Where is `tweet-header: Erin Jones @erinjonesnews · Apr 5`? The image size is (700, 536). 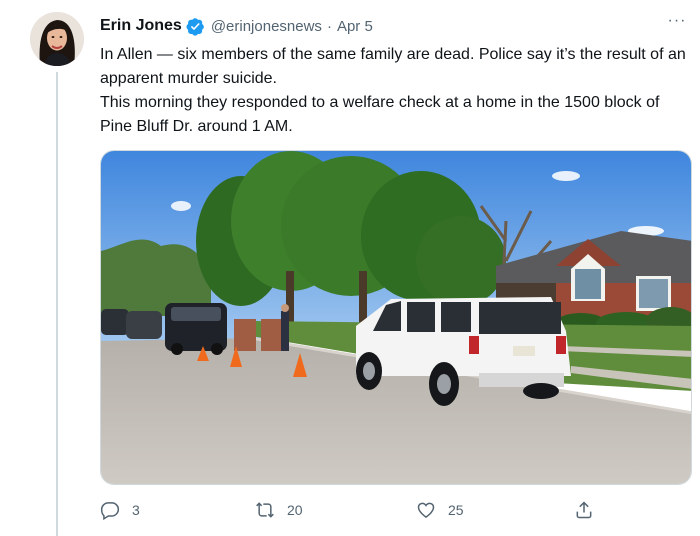 tweet-header: Erin Jones @erinjonesnews · Apr 5 is located at coordinates (236, 26).